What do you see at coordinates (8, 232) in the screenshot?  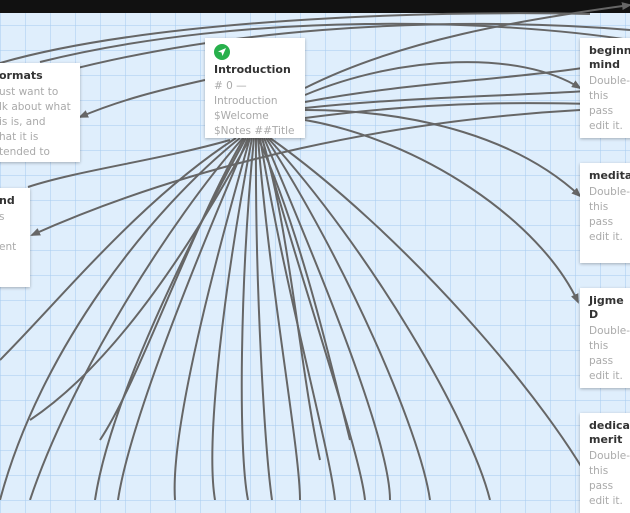 I see `passage-excerpt: s ent` at bounding box center [8, 232].